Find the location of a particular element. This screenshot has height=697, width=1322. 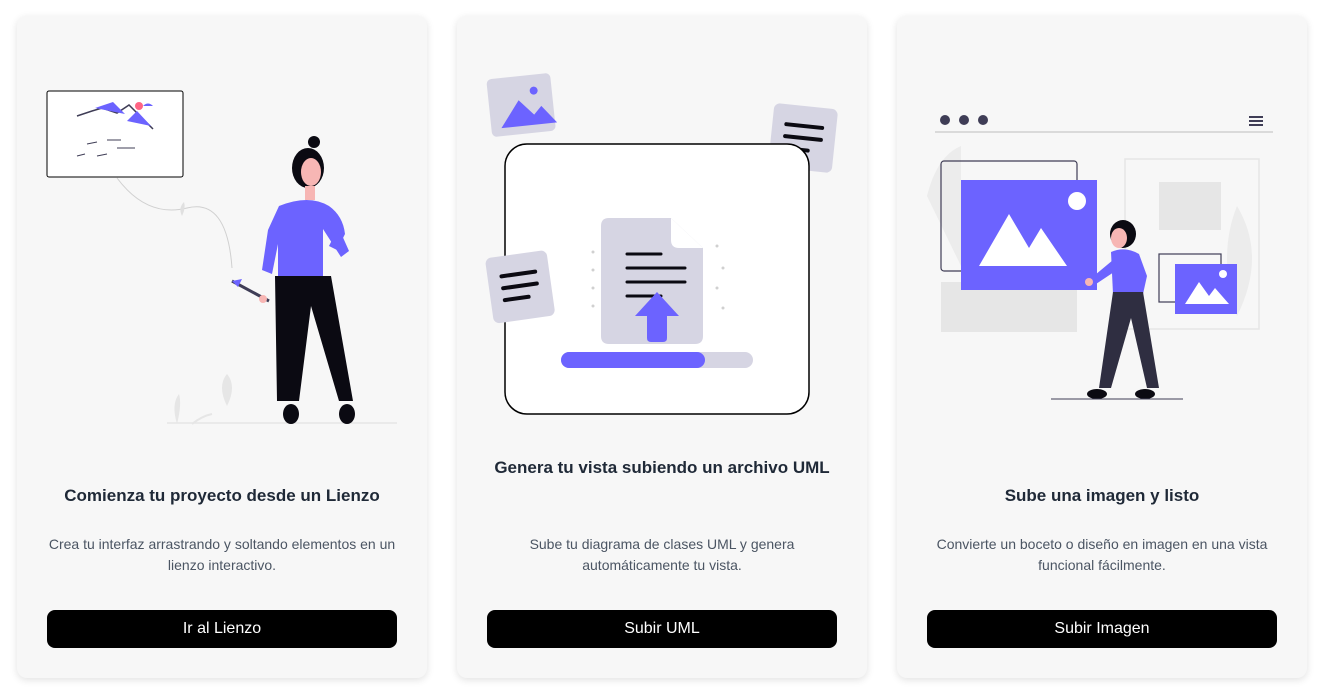

woman-arranging-images-illustration is located at coordinates (1100, 257).